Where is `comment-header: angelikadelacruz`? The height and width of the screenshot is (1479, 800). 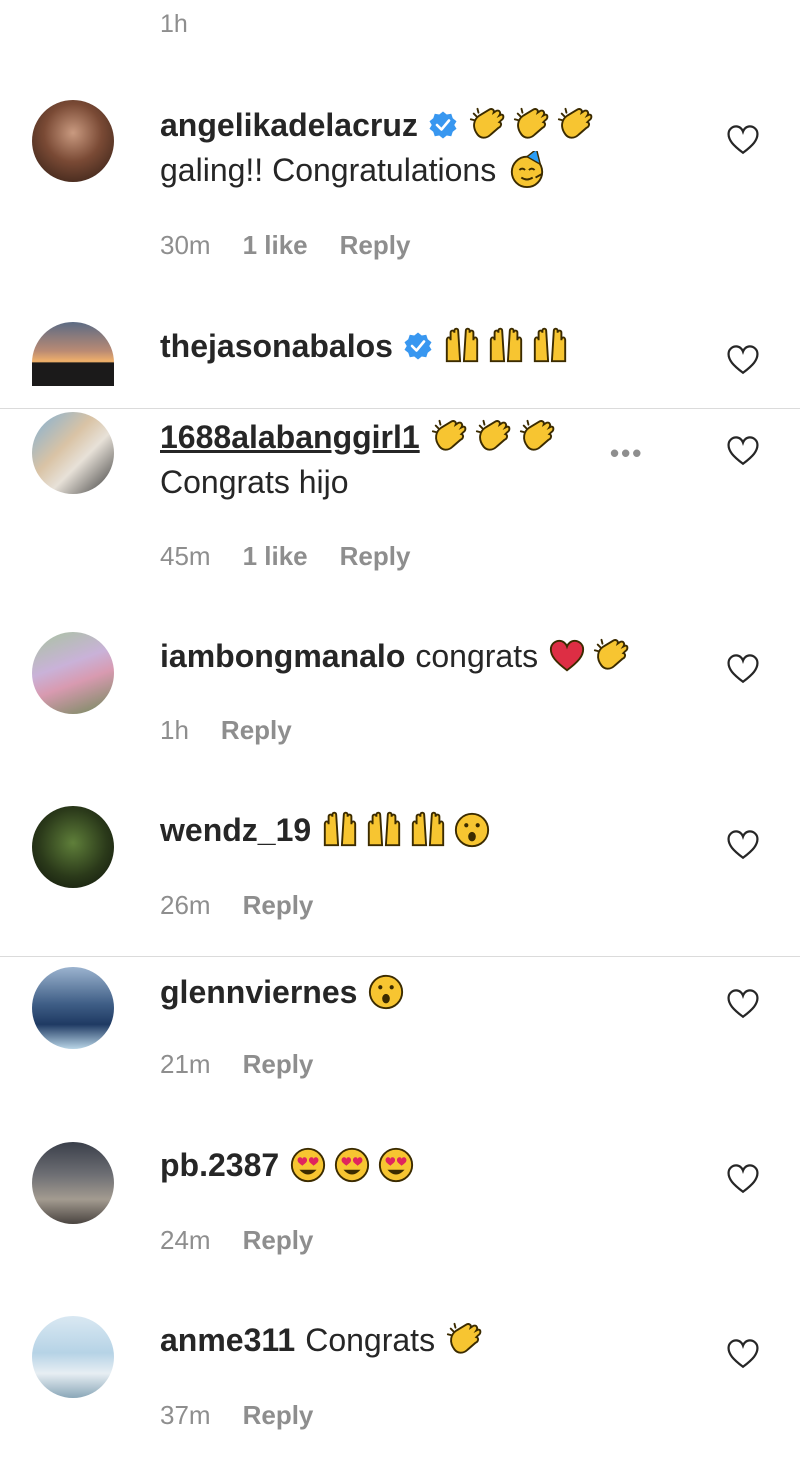 comment-header: angelikadelacruz is located at coordinates (377, 125).